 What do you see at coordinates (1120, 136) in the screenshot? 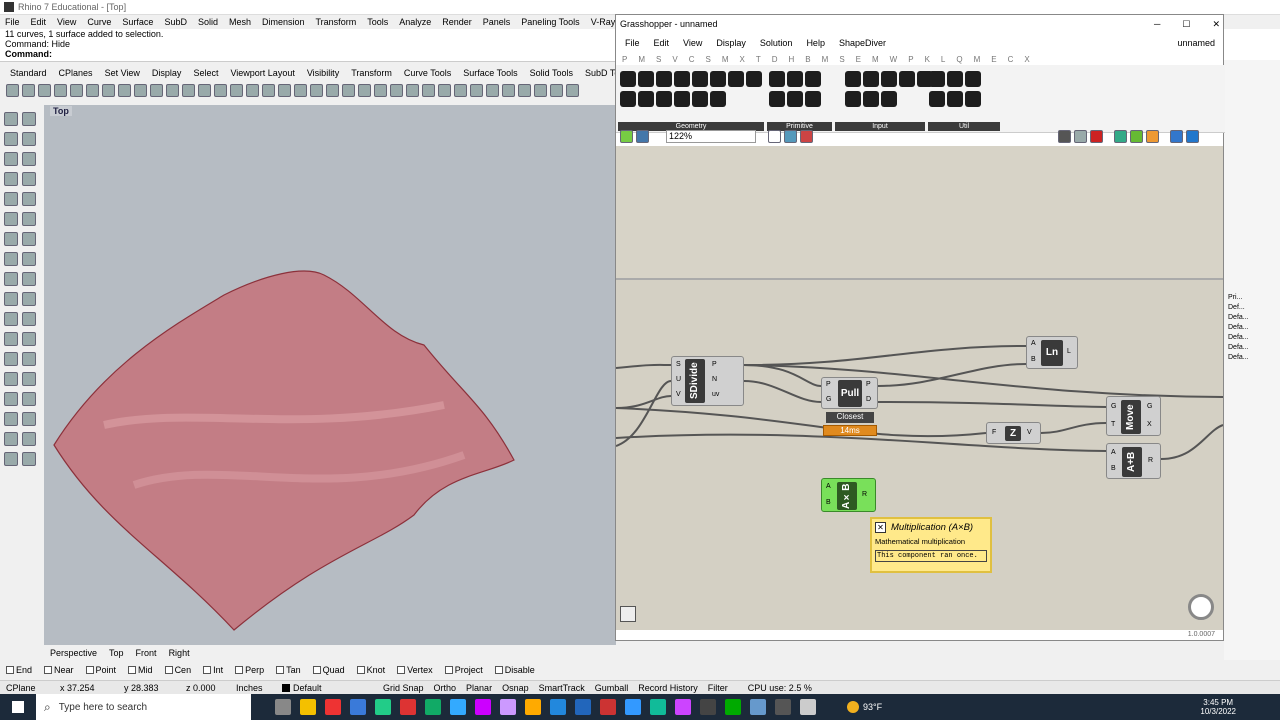
I see `bake-icon` at bounding box center [1120, 136].